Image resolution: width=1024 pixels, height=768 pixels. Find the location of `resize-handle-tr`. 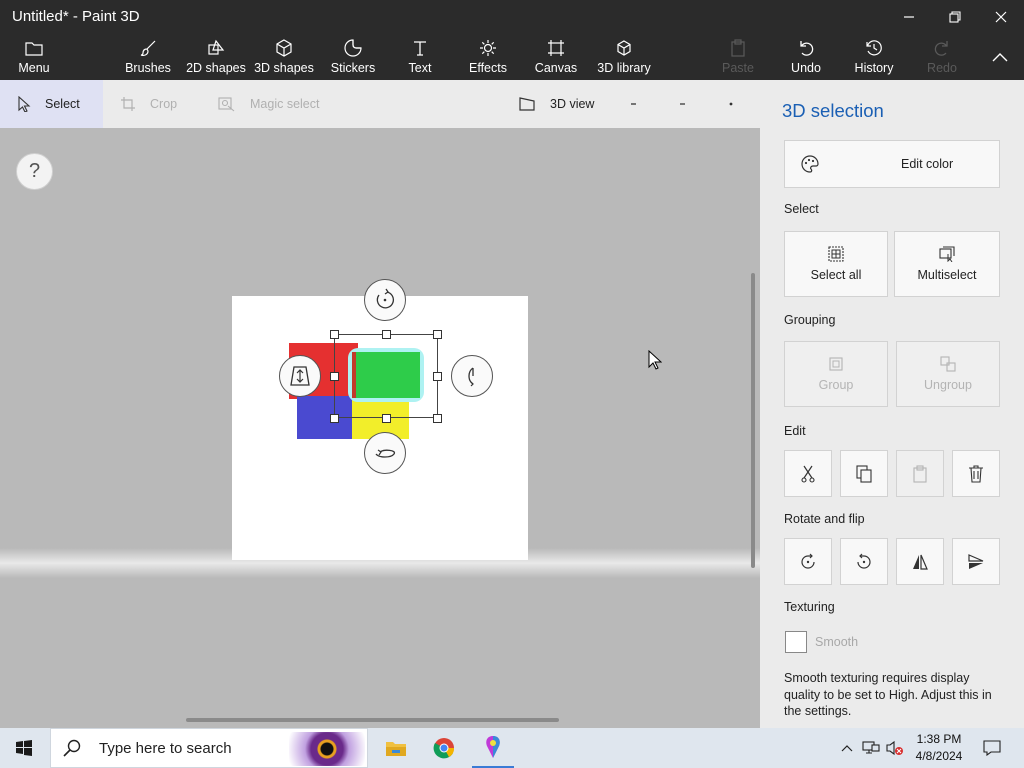

resize-handle-tr is located at coordinates (437, 334).